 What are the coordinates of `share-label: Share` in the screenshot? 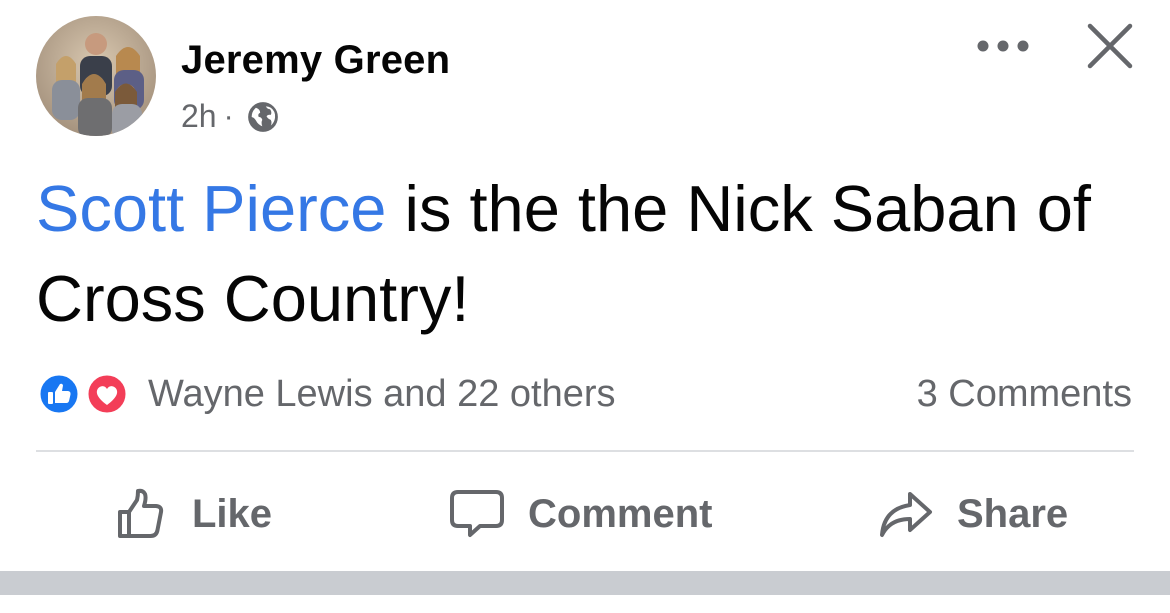 It's located at (1013, 513).